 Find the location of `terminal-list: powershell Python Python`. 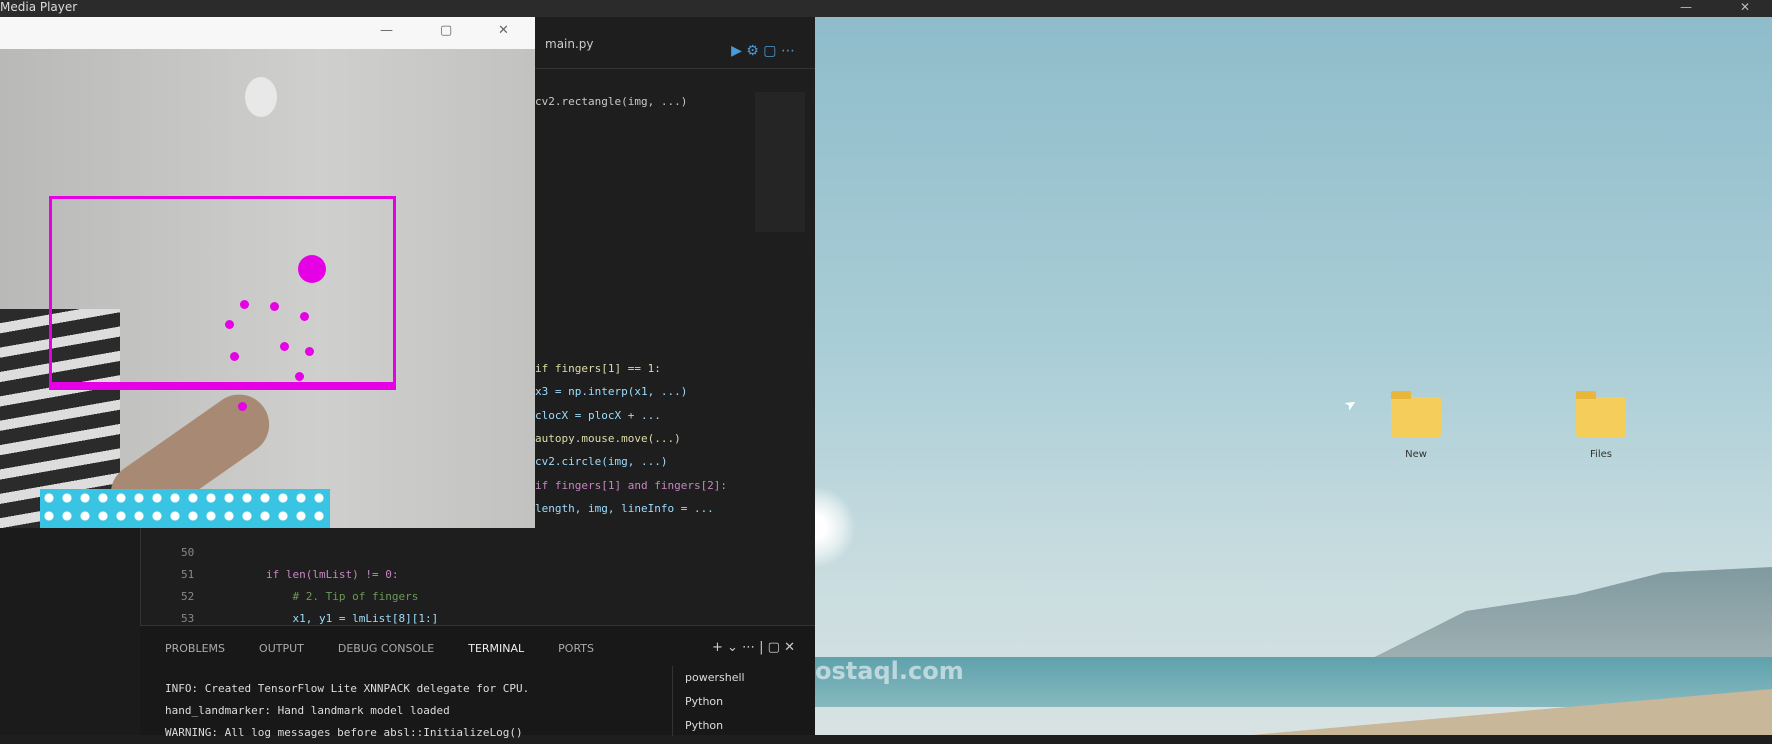

terminal-list: powershell Python Python is located at coordinates (743, 701).